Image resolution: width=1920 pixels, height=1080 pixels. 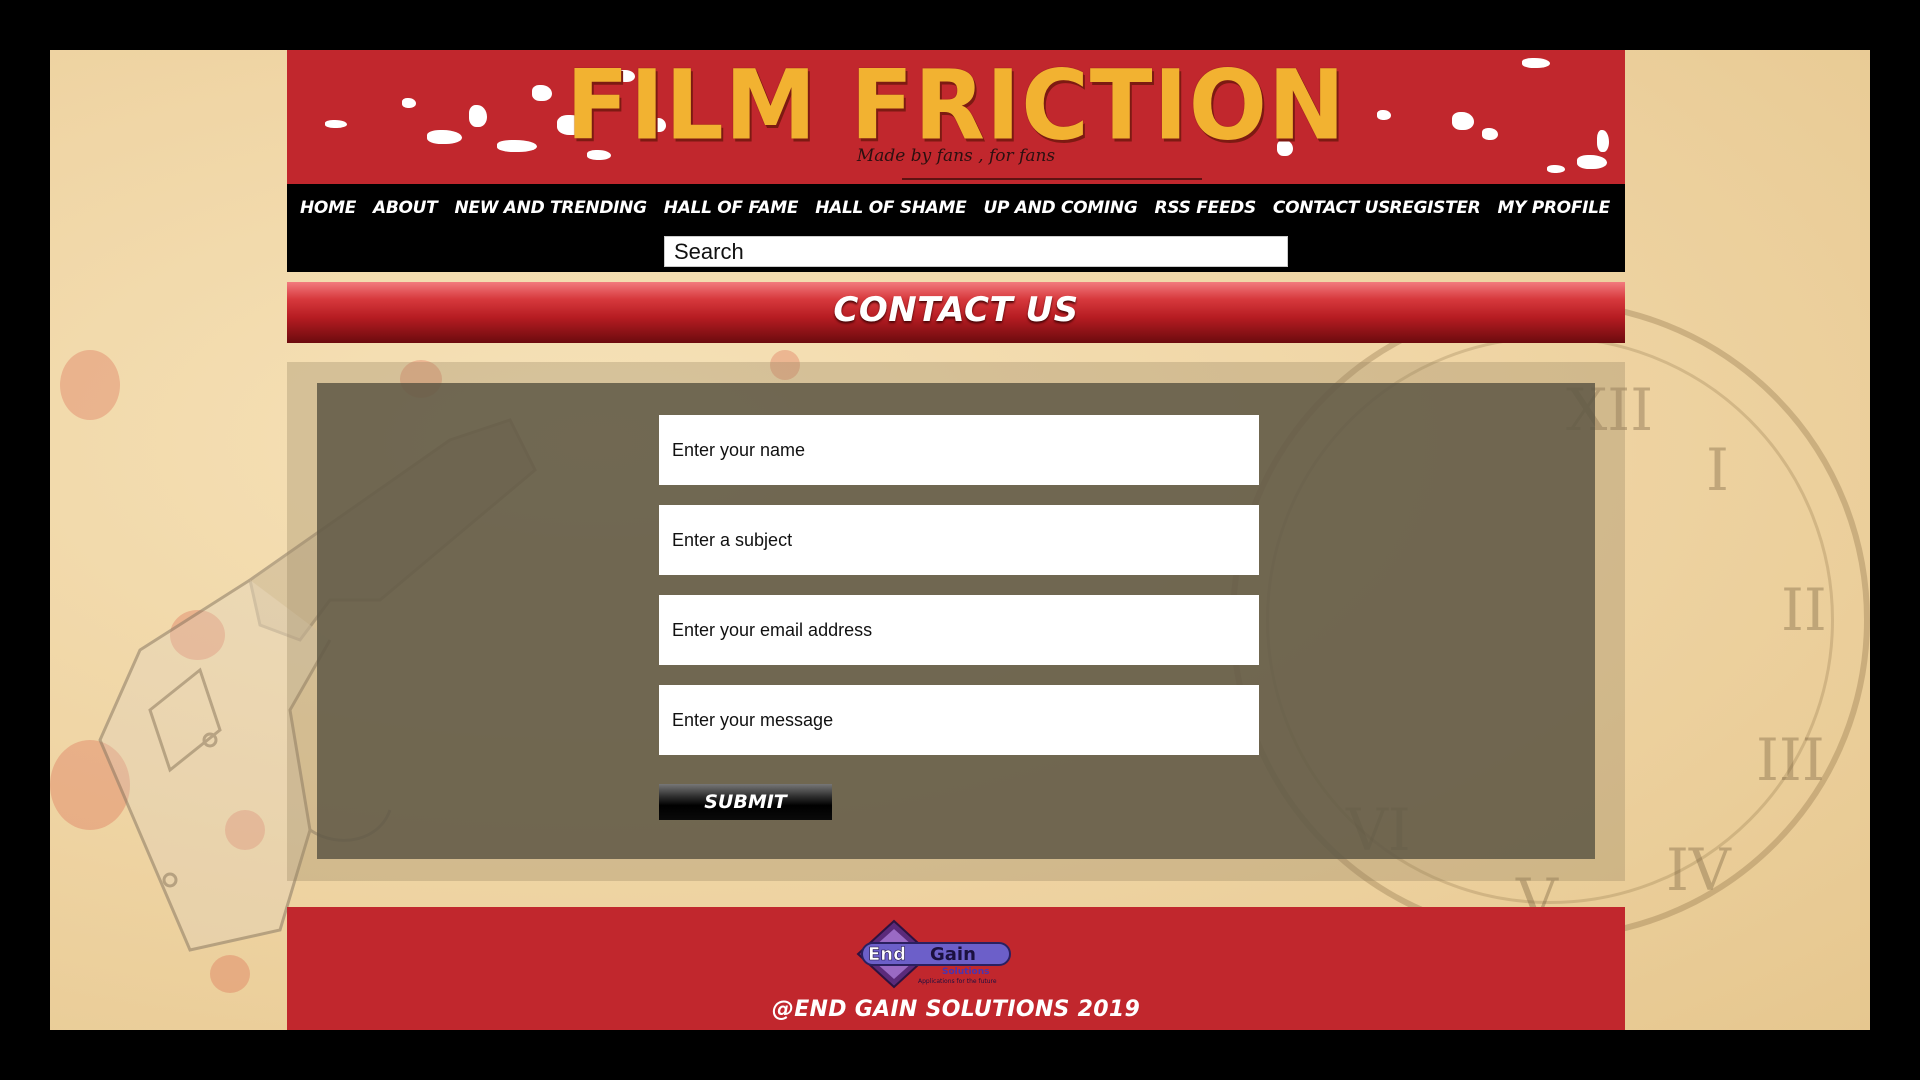 I want to click on subject-field, so click(x=959, y=540).